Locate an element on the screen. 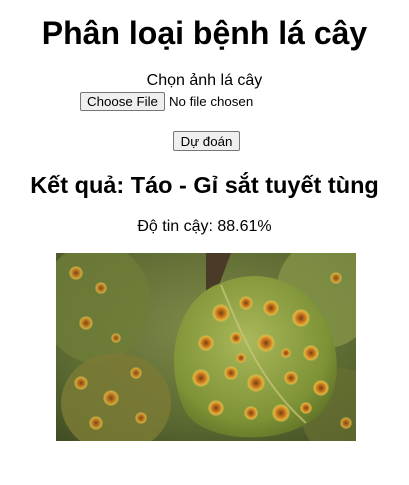 The image size is (409, 485). upload-label: Chọn ảnh lá cây is located at coordinates (204, 80).